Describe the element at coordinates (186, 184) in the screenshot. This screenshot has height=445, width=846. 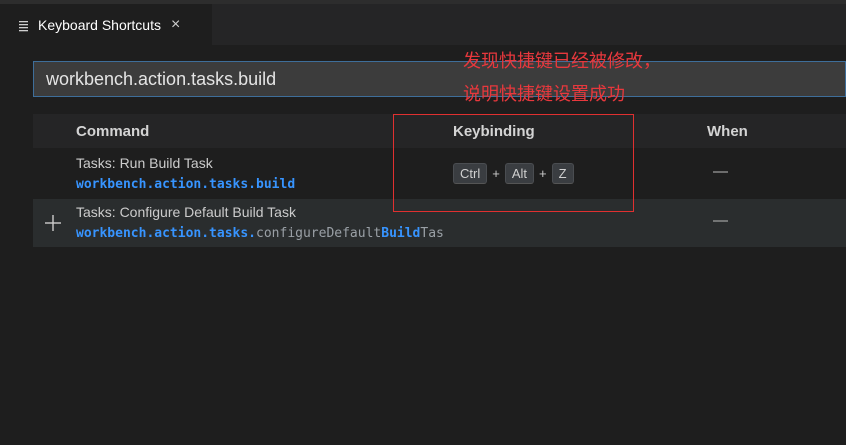
I see `command-id: workbench.action.tasks.build` at that location.